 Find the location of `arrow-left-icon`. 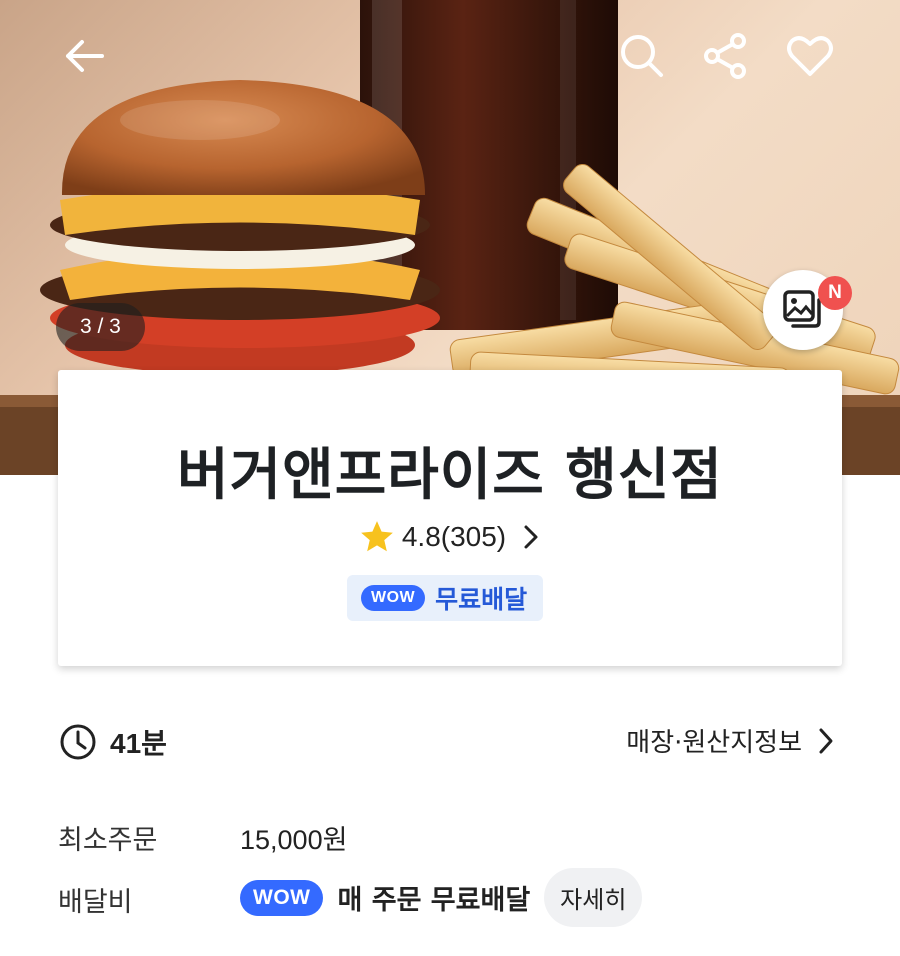

arrow-left-icon is located at coordinates (85, 56).